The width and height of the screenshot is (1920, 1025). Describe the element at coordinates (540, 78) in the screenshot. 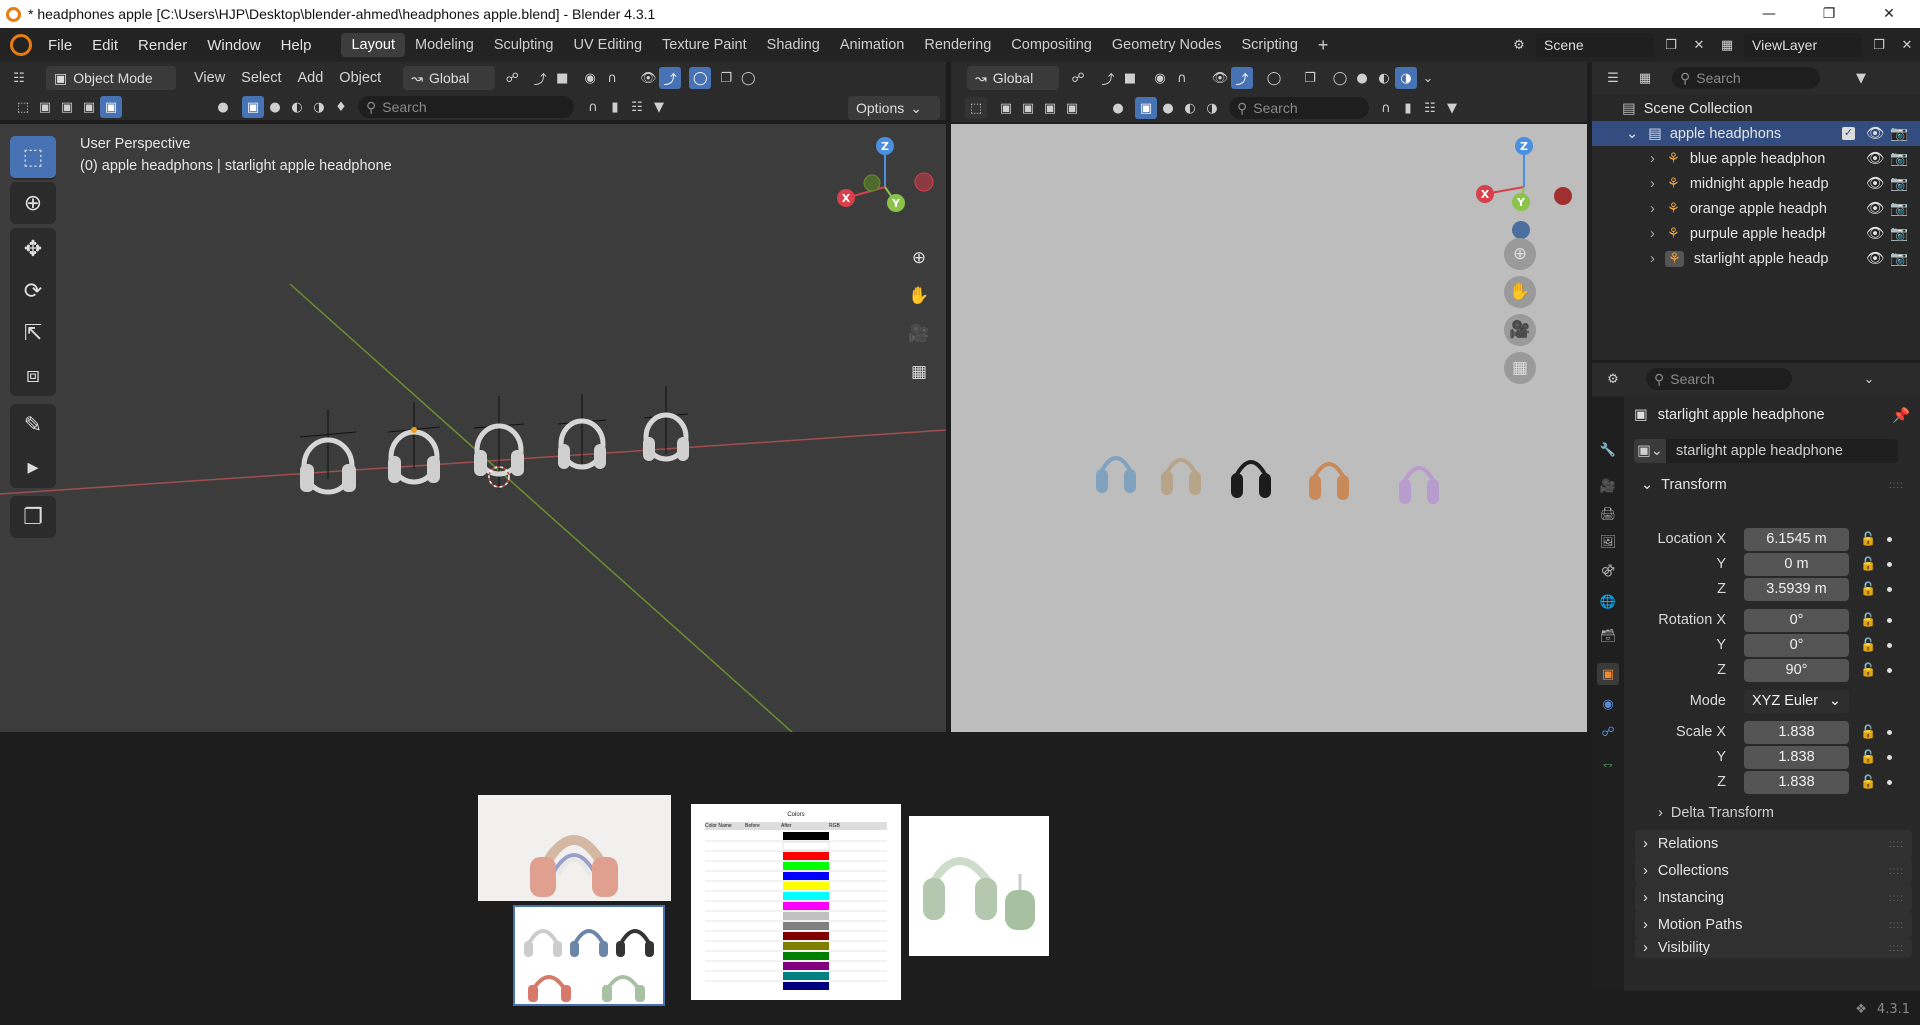

I see `snap-icon: ⤴` at that location.